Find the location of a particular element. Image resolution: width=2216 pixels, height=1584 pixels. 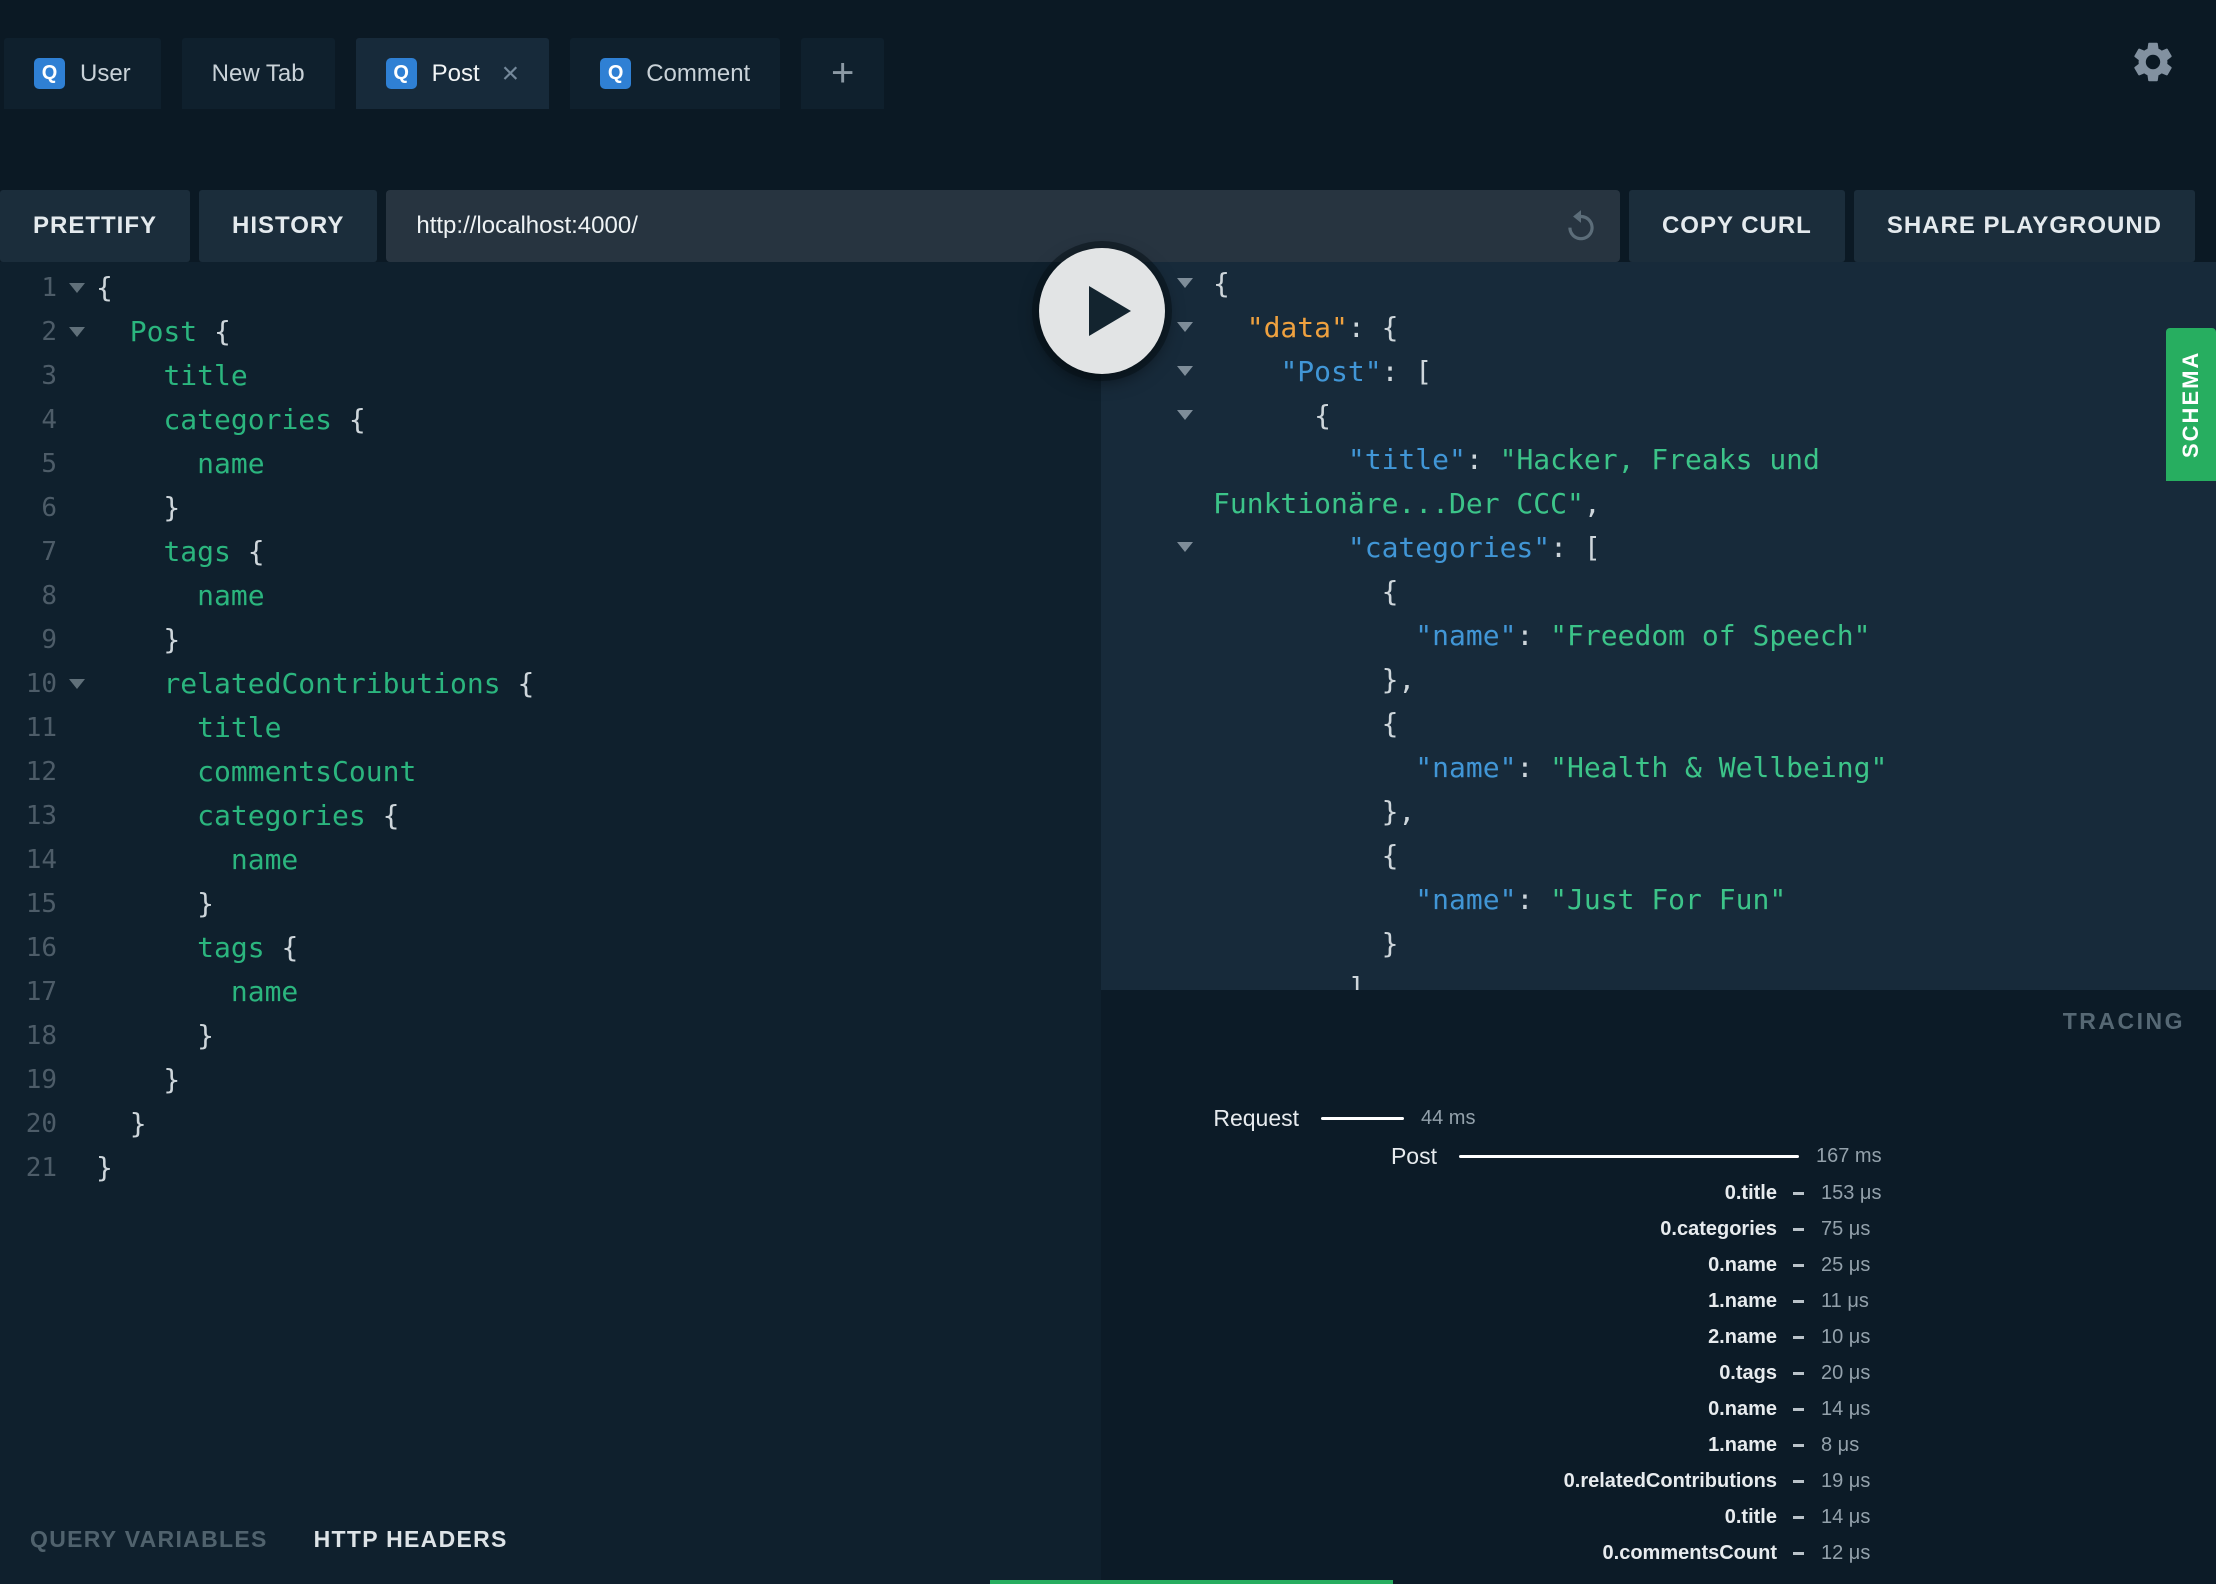

trace-label: 0.relatedContributions is located at coordinates (1670, 1480).